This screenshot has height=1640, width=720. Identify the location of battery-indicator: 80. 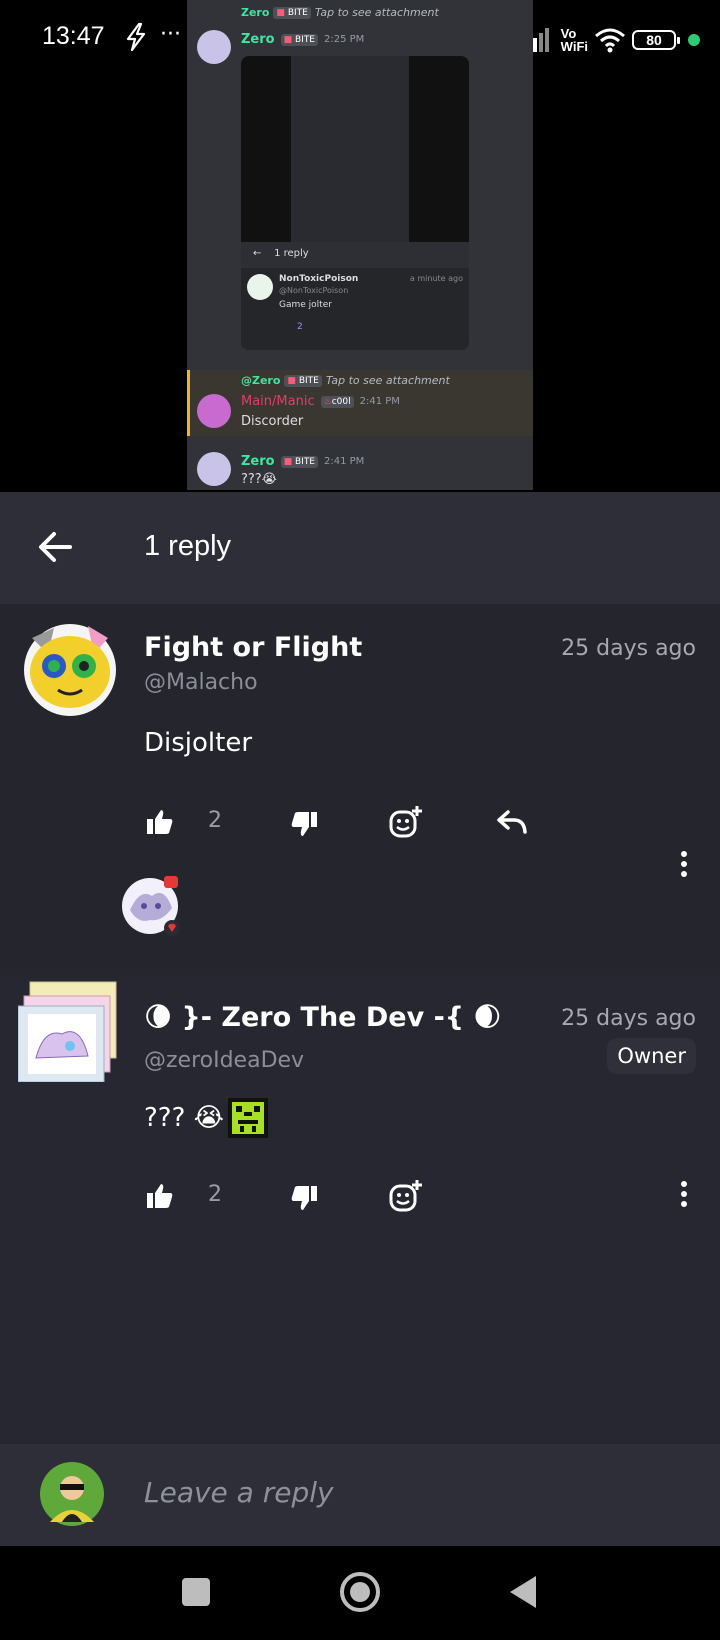
(656, 40).